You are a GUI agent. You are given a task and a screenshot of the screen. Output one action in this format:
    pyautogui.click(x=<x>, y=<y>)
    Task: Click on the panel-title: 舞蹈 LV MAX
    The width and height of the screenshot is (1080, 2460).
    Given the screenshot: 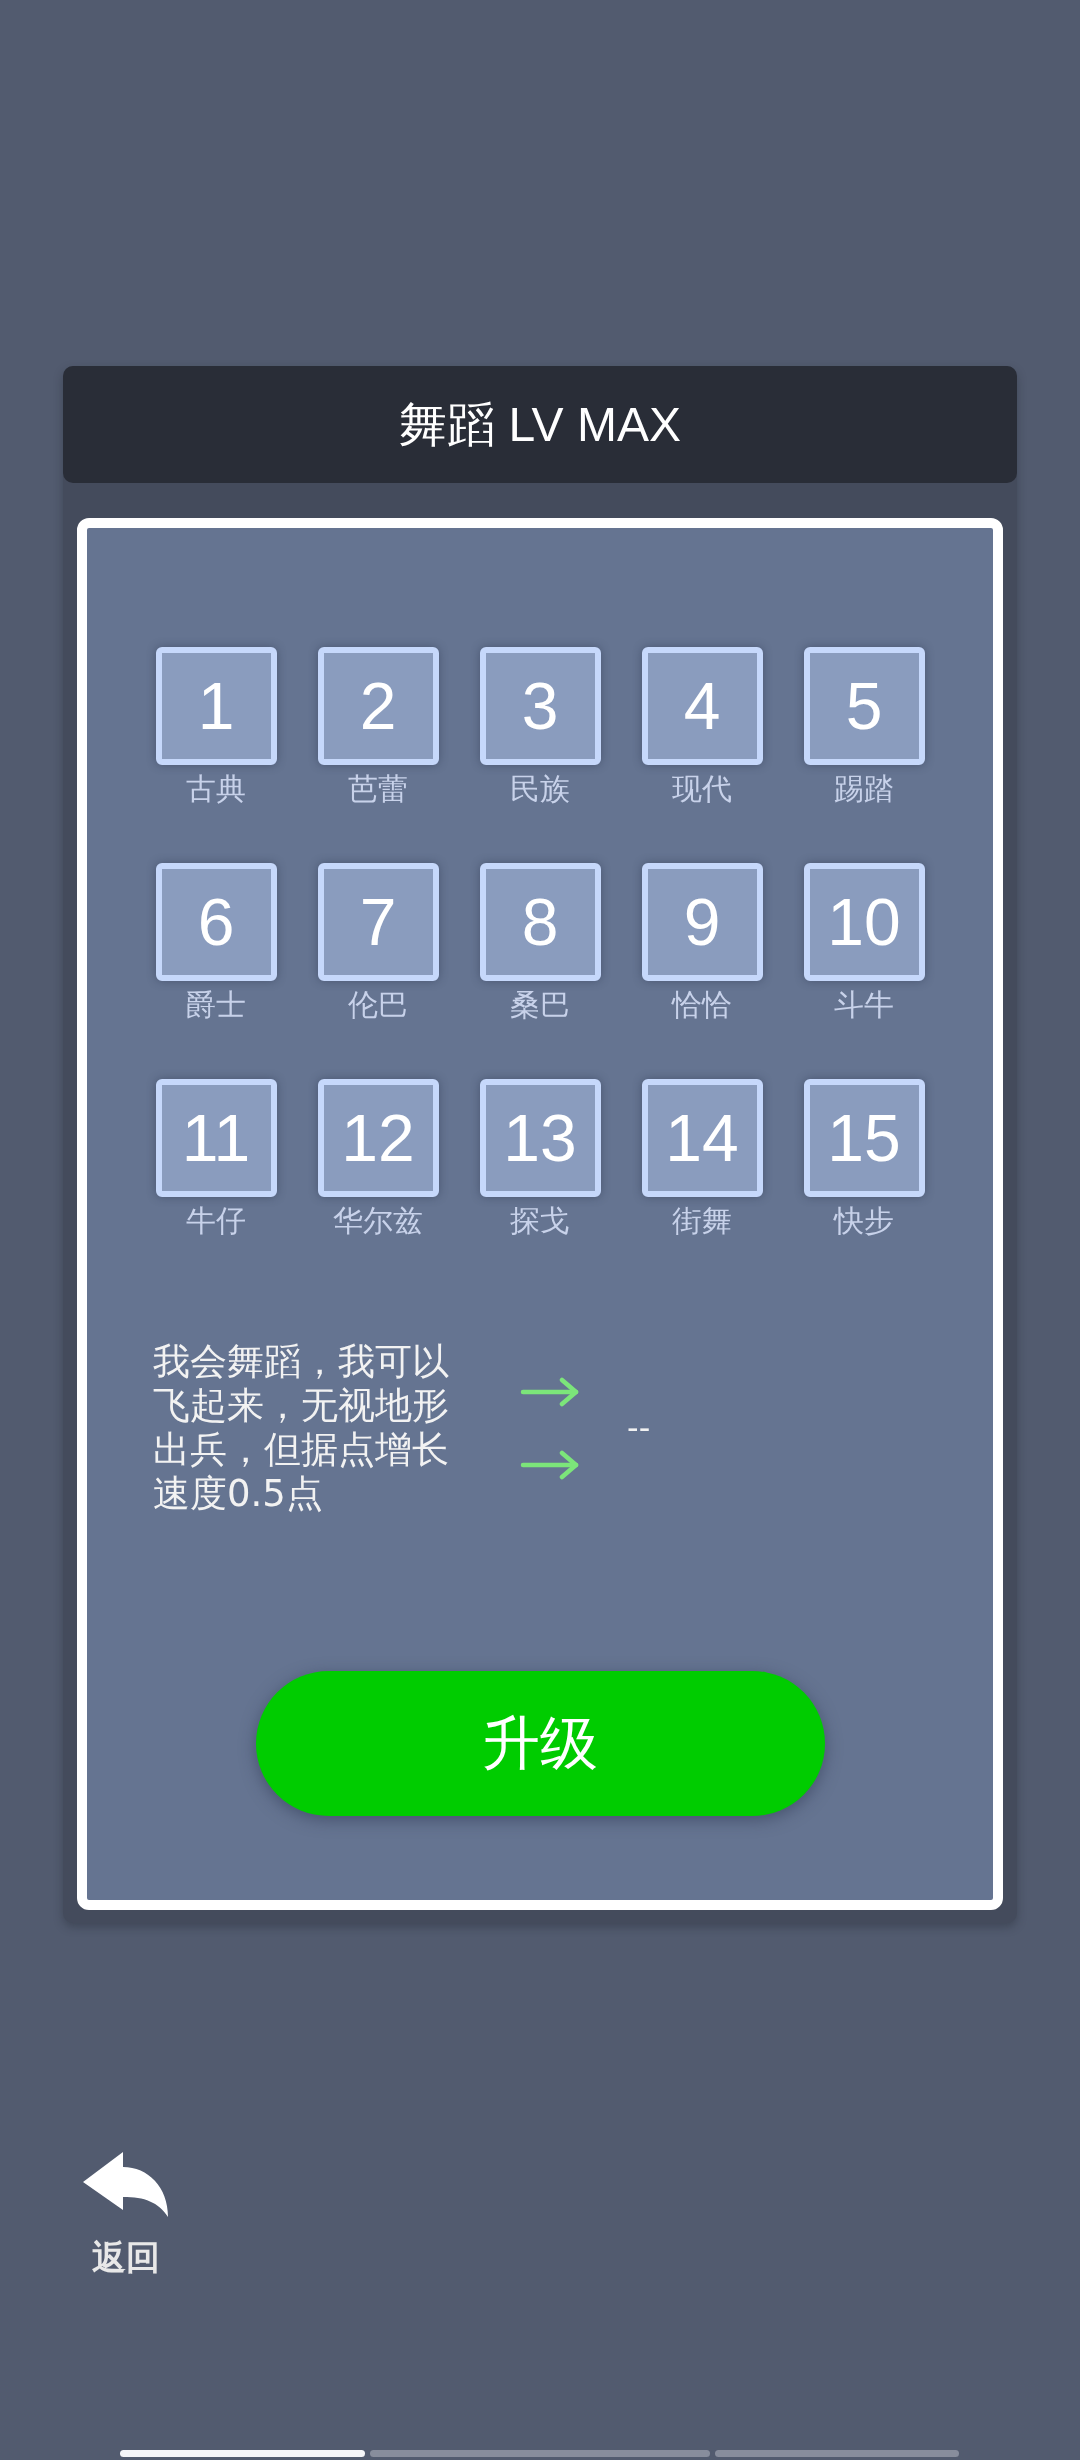 What is the action you would take?
    pyautogui.click(x=540, y=424)
    